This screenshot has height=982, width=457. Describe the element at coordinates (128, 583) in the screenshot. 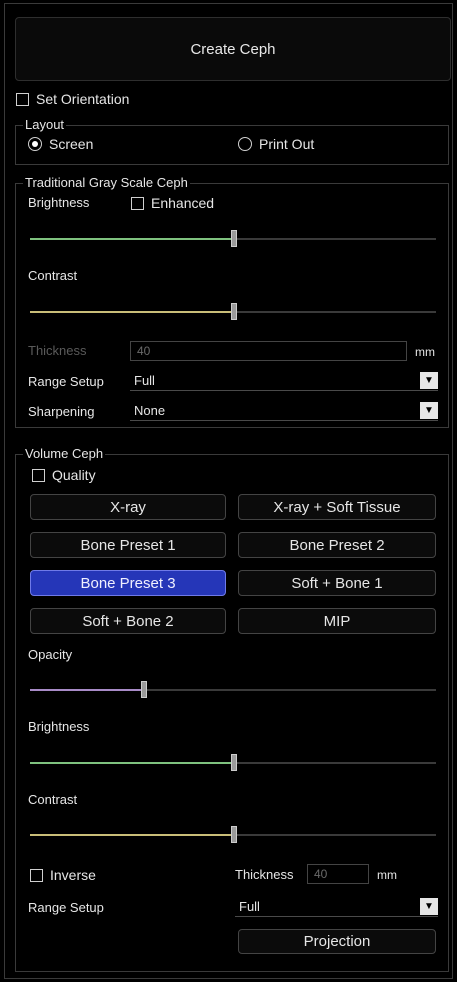

I see `preset-bone-3-button: Bone Preset 3` at that location.